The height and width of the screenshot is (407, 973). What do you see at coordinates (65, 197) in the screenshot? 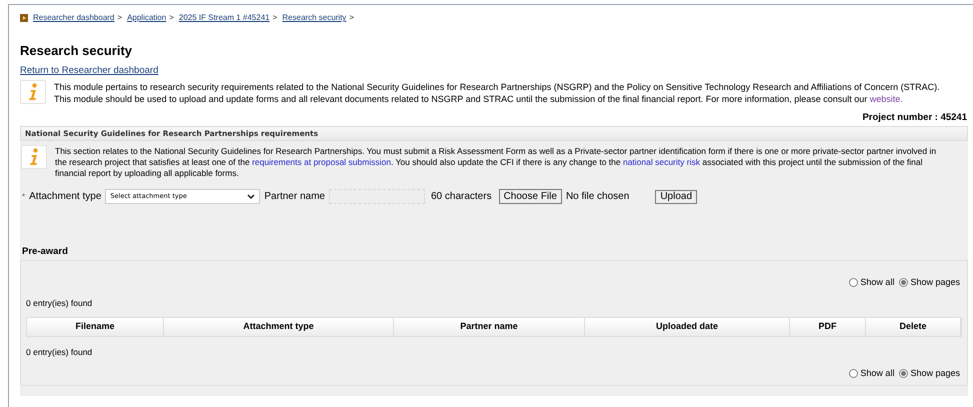
I see `attachment-type-label: Attachment type` at bounding box center [65, 197].